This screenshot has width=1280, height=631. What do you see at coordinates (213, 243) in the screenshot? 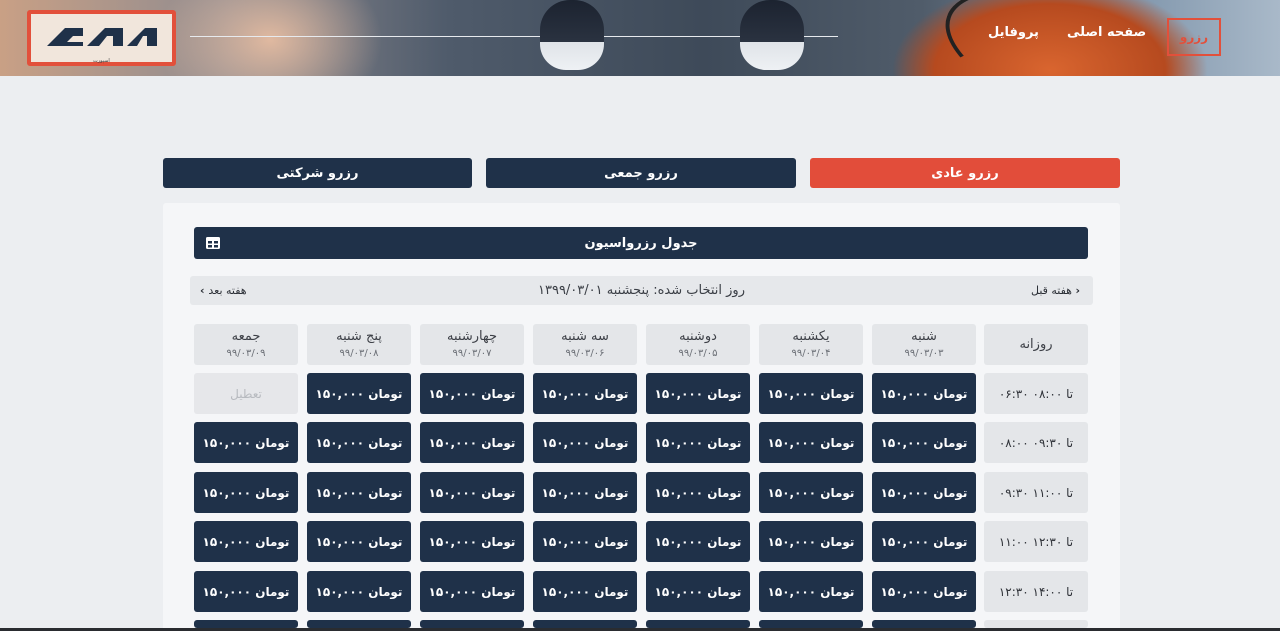
I see `table-icon` at bounding box center [213, 243].